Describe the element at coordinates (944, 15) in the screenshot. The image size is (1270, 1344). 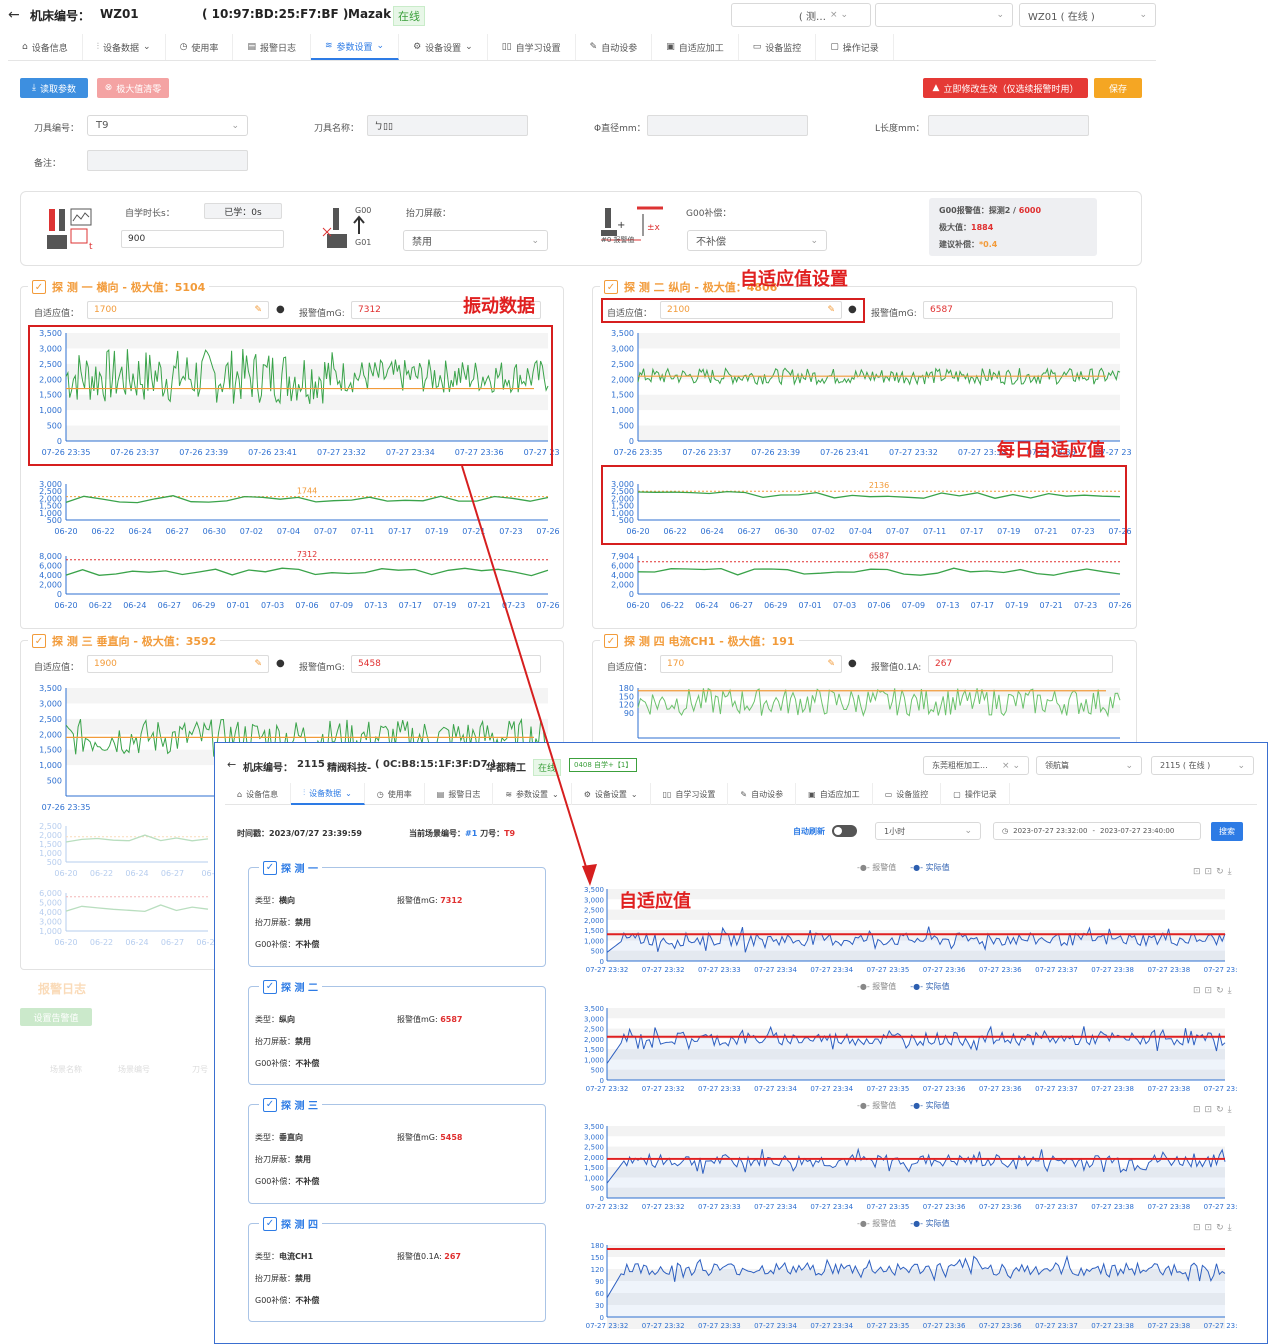
I see `group-select: ⌄` at that location.